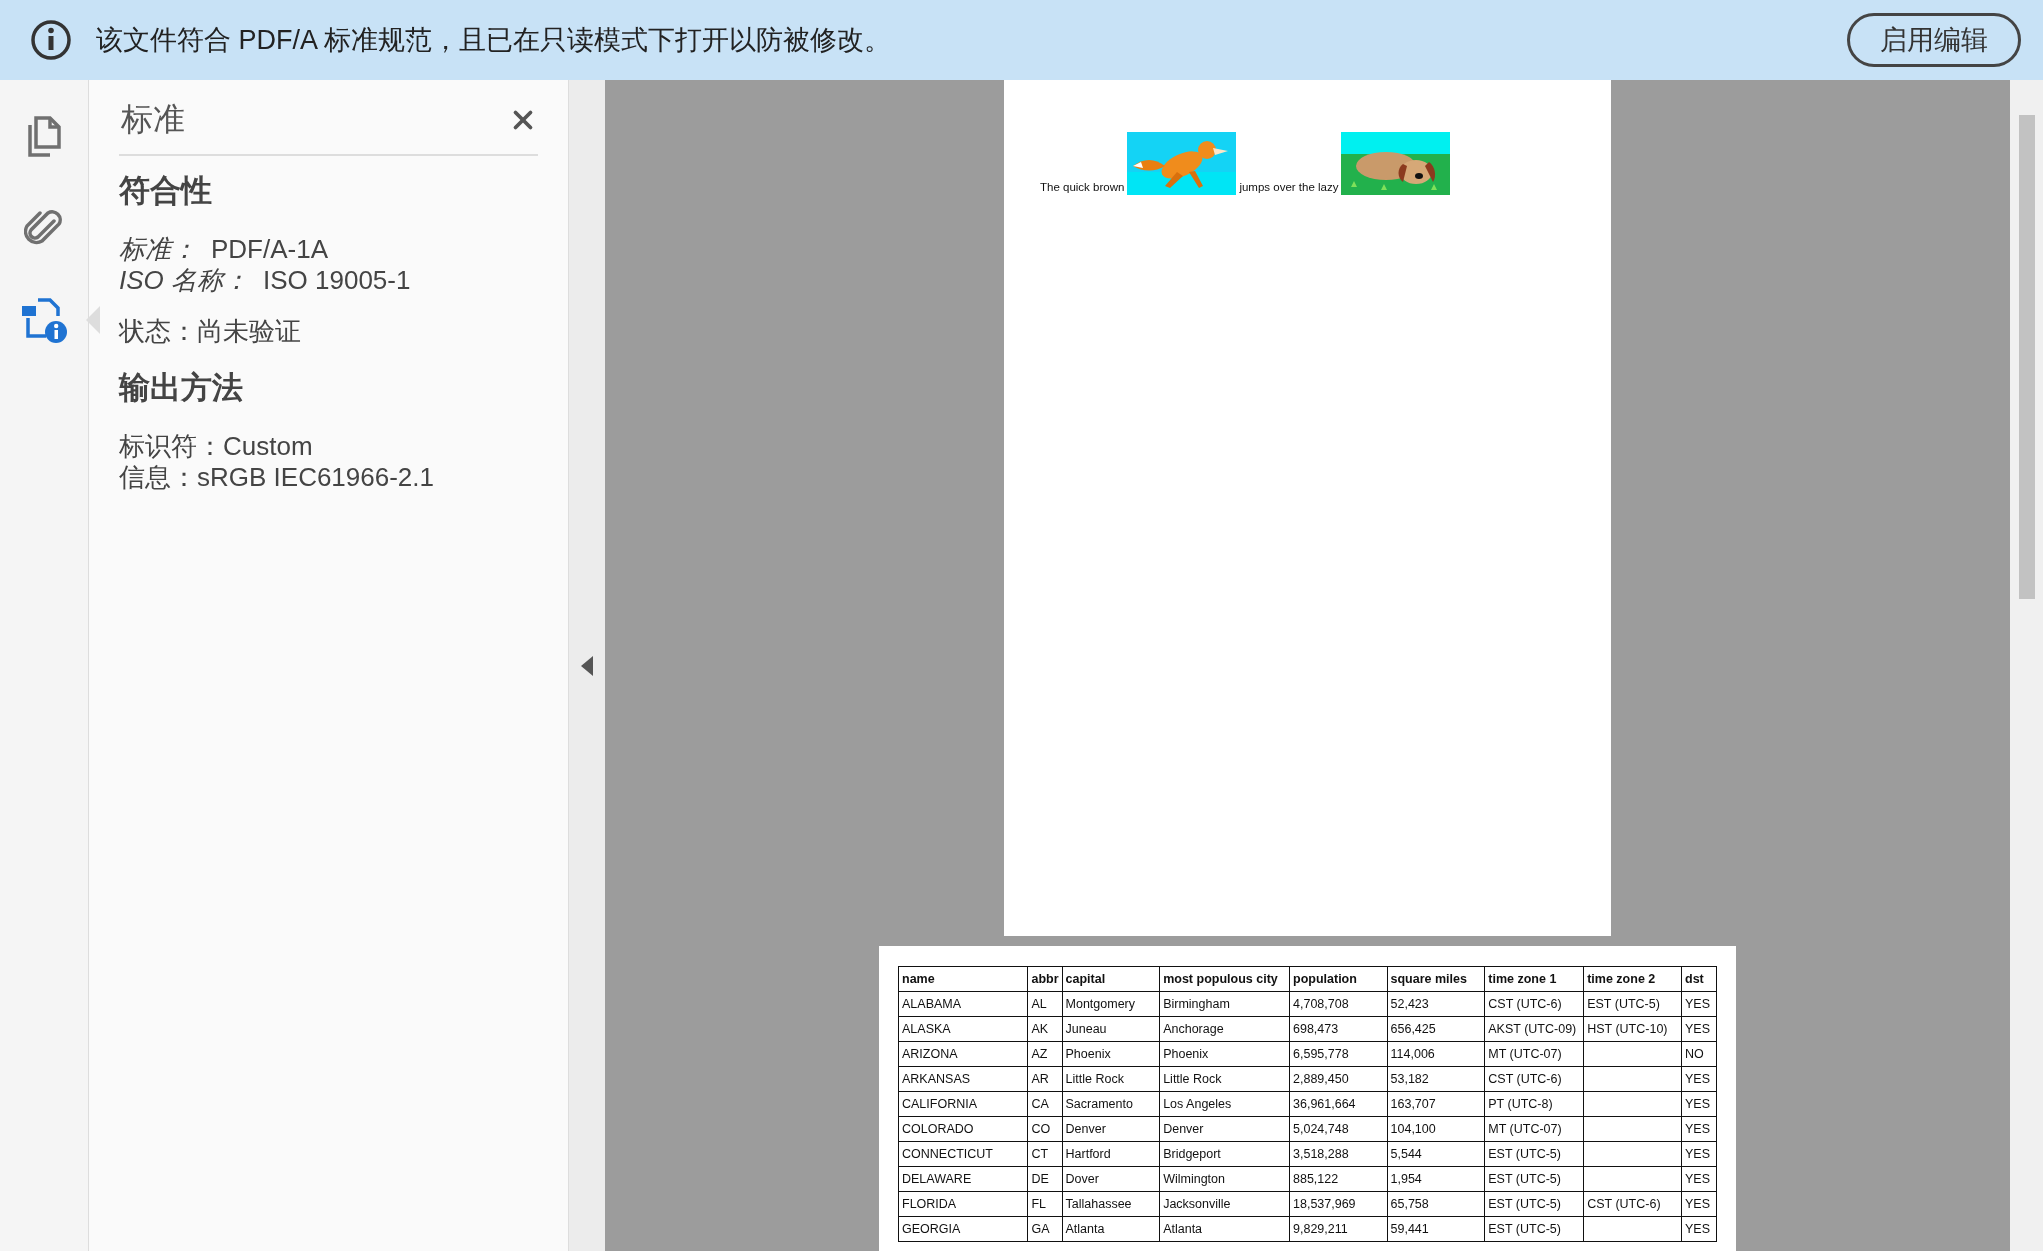 Image resolution: width=2043 pixels, height=1251 pixels. I want to click on banner-message: 该文件符合 PDF/A 标准规范，且已在只读模式下打开以防被修改。, so click(494, 40).